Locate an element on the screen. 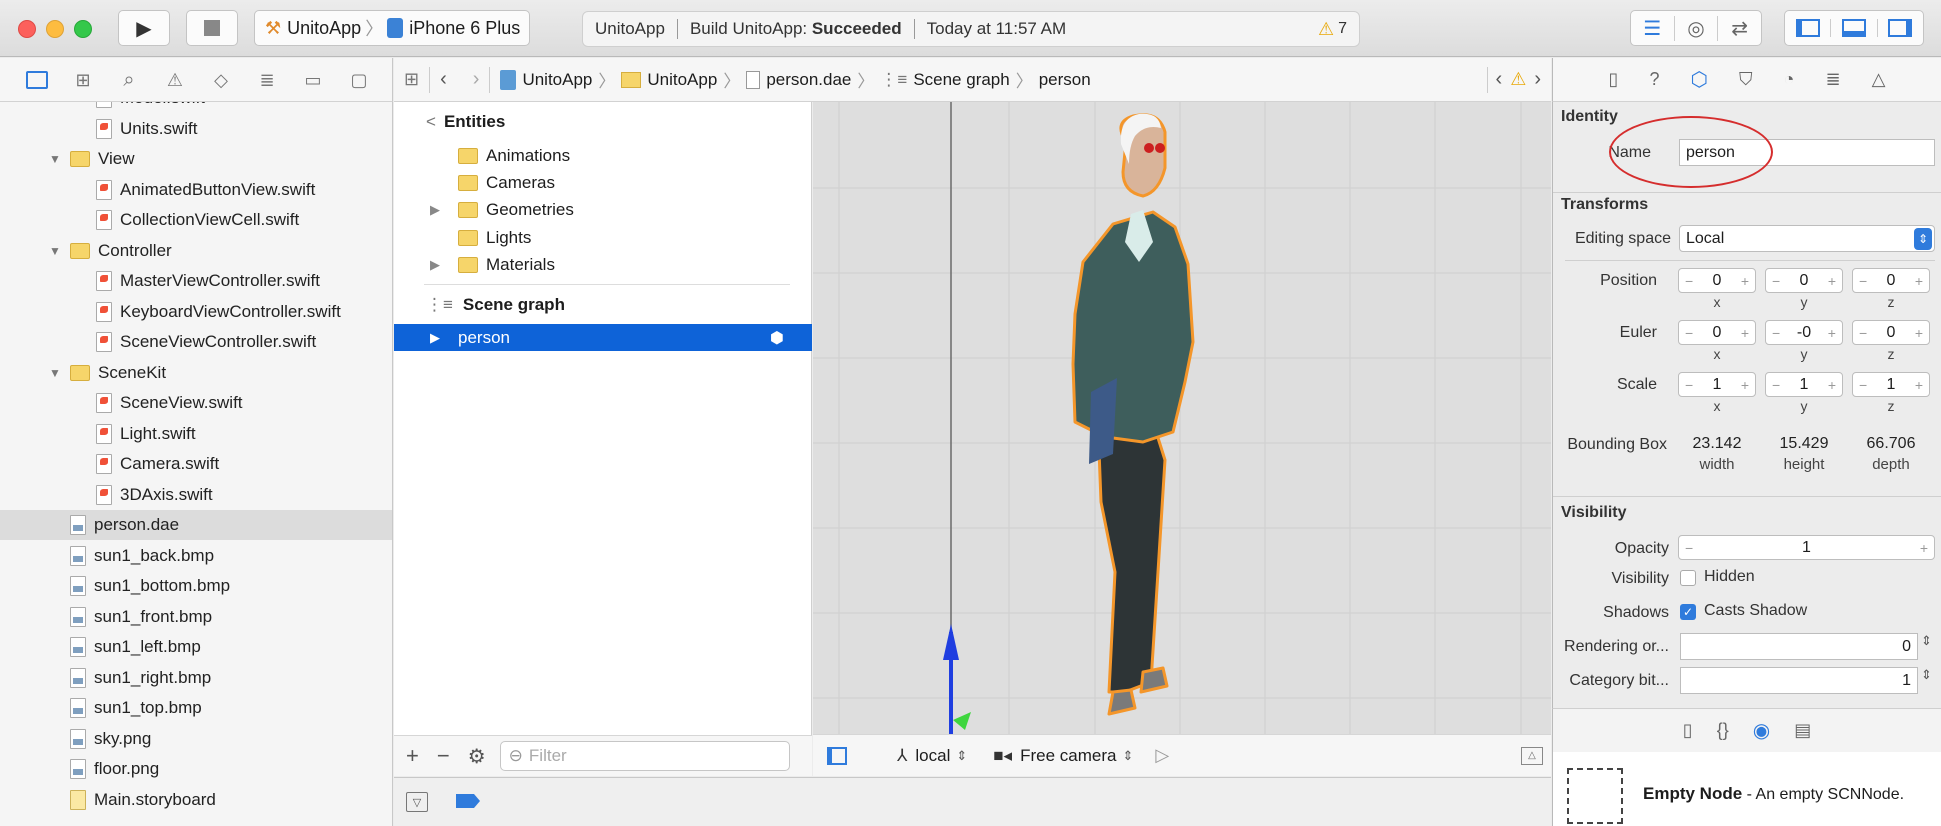 This screenshot has height=826, width=1941. hidden-checkbox is located at coordinates (1688, 578).